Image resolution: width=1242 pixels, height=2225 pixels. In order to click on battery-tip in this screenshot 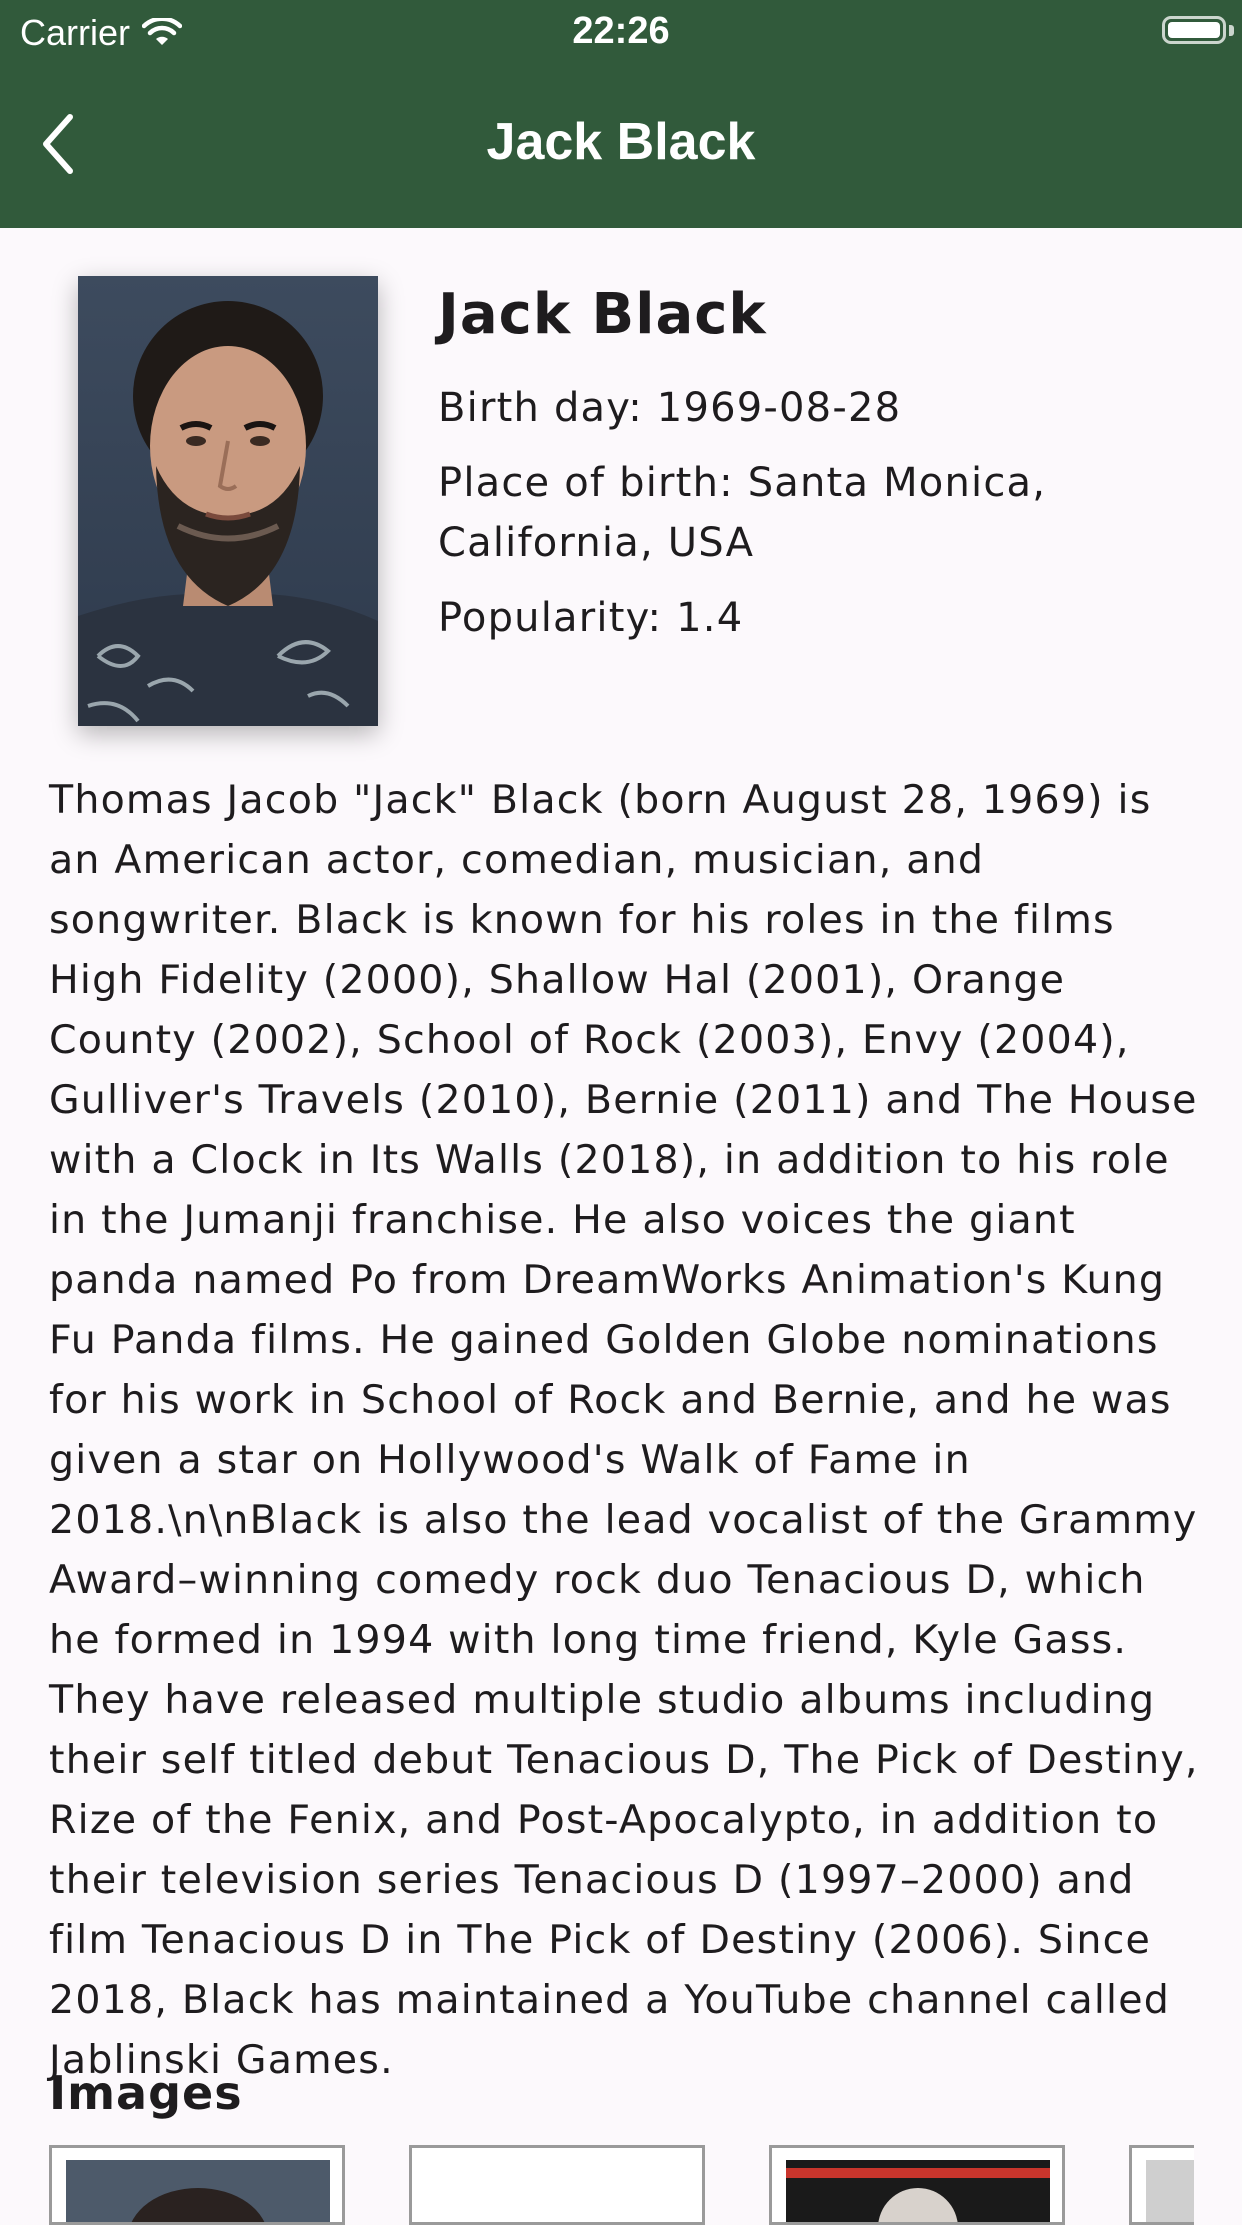, I will do `click(1231, 30)`.